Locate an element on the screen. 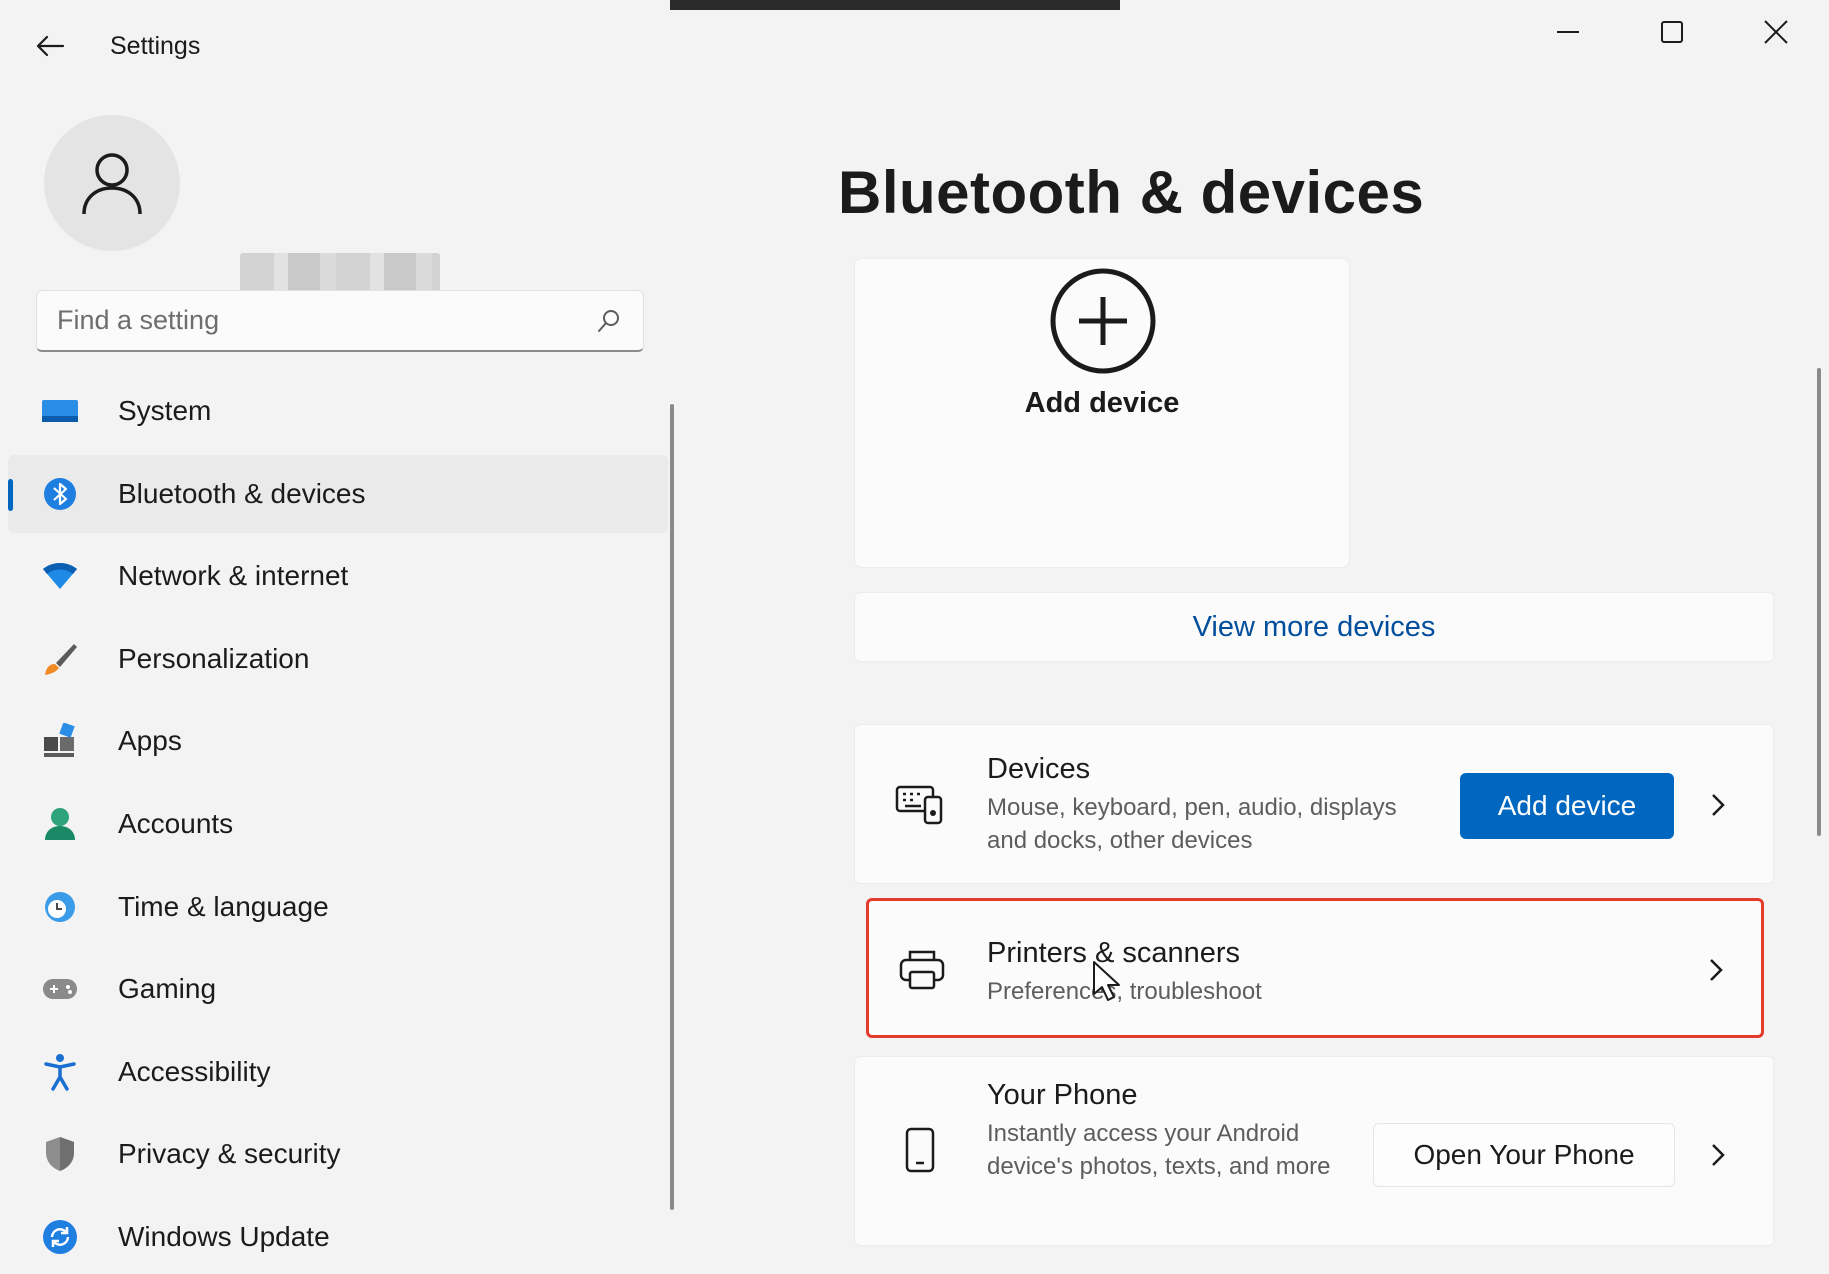  printer-icon is located at coordinates (922, 970).